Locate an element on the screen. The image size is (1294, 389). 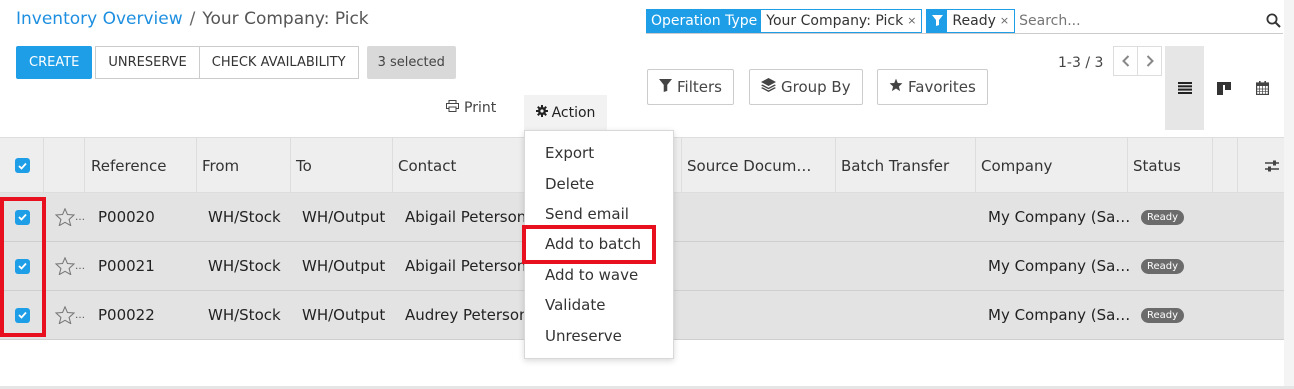
checkmark-icon is located at coordinates (22, 166).